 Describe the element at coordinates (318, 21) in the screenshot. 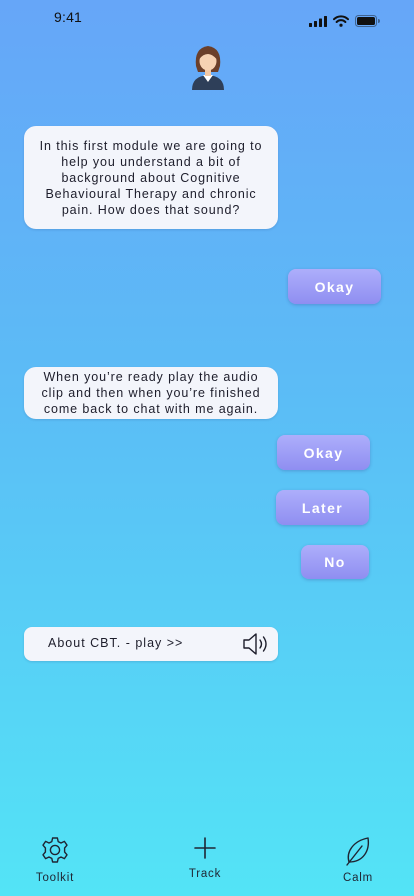

I see `cellular-signal-icon` at that location.